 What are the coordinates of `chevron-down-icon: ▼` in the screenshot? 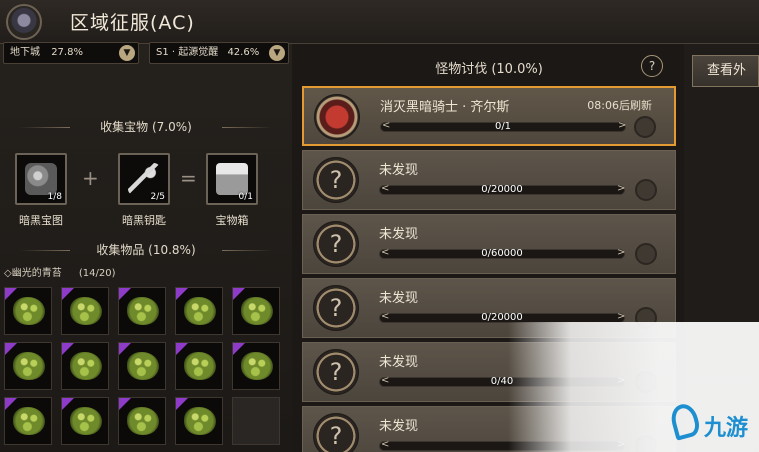 It's located at (127, 53).